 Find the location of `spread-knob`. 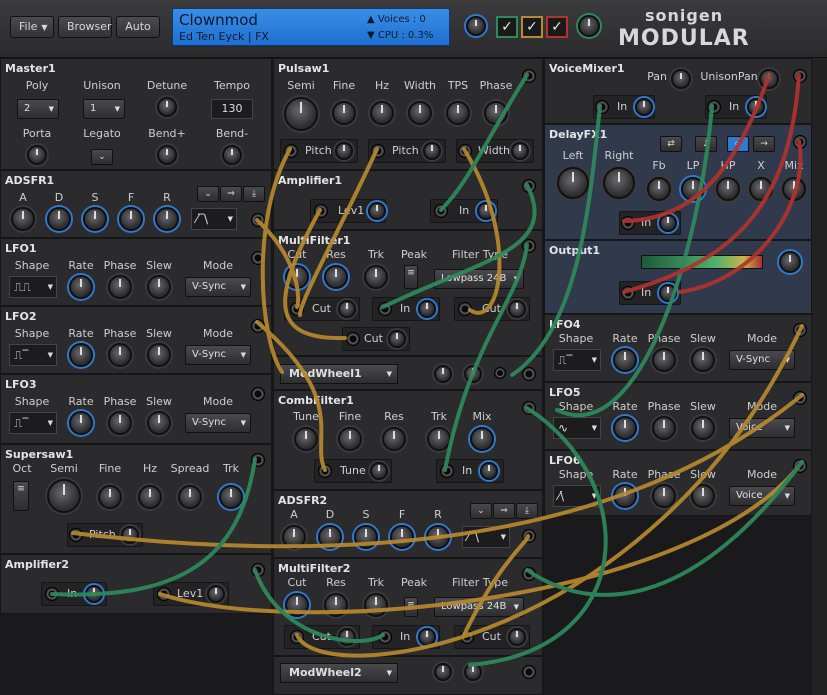

spread-knob is located at coordinates (190, 497).